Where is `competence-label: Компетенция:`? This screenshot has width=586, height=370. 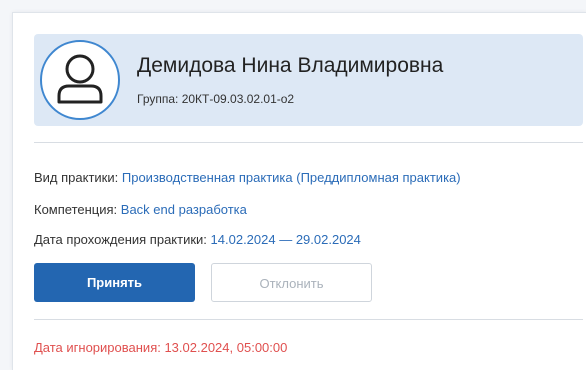 competence-label: Компетенция: is located at coordinates (76, 209).